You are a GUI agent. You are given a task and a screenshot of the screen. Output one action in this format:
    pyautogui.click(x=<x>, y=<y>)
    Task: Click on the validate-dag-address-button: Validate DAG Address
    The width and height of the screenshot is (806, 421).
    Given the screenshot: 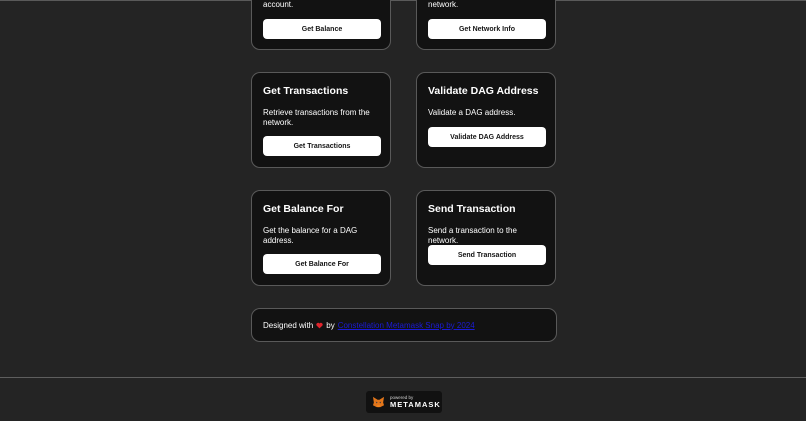 What is the action you would take?
    pyautogui.click(x=487, y=137)
    